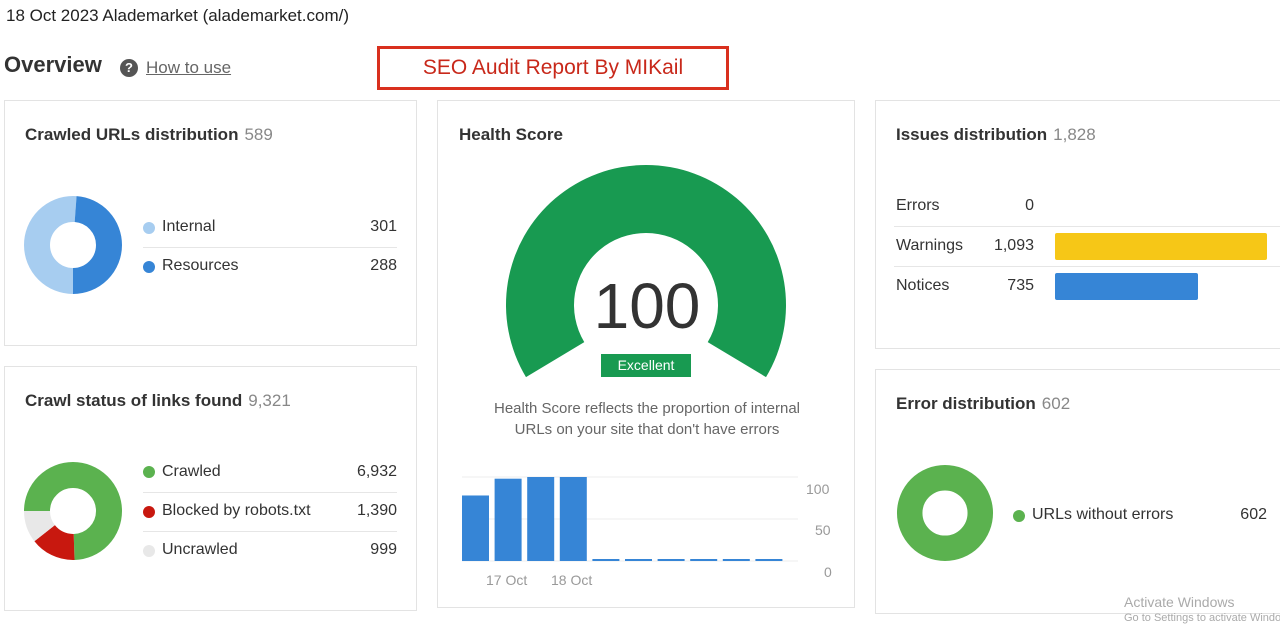 This screenshot has width=1280, height=626. What do you see at coordinates (647, 429) in the screenshot?
I see `description-line-2: URLs on your site that don't have errors` at bounding box center [647, 429].